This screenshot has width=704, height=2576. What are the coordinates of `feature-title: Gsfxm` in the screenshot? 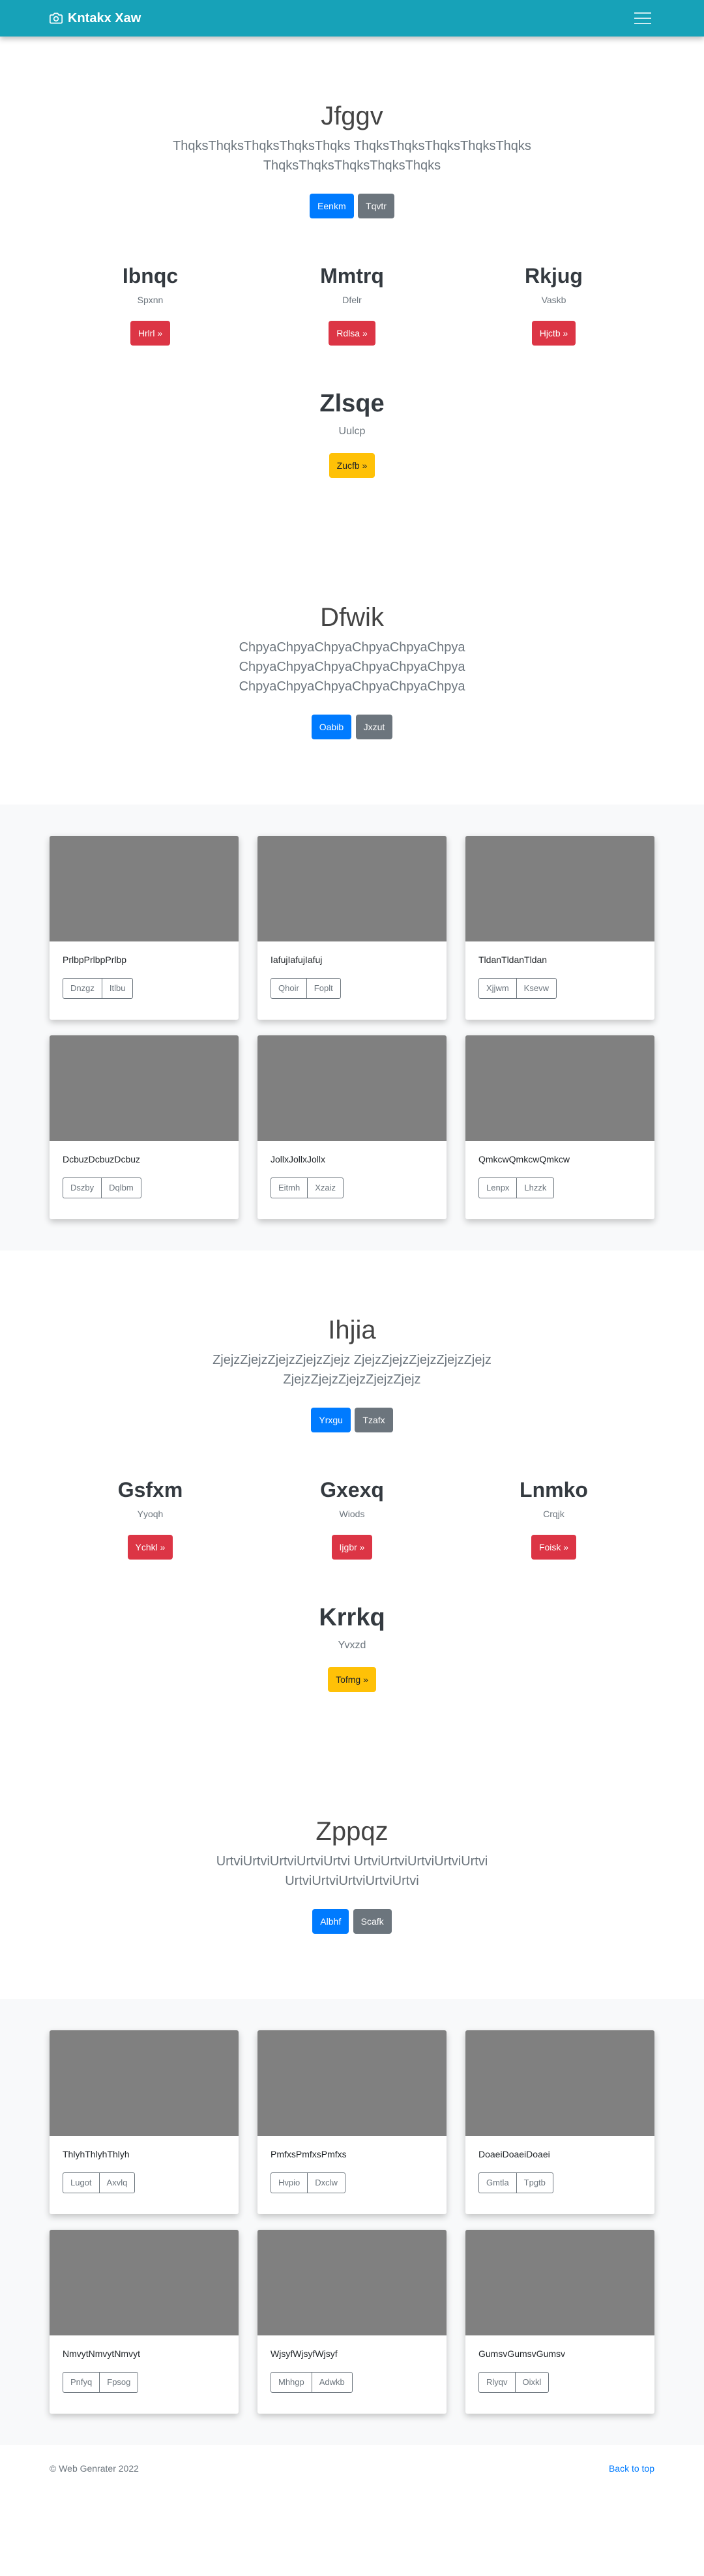 It's located at (150, 1490).